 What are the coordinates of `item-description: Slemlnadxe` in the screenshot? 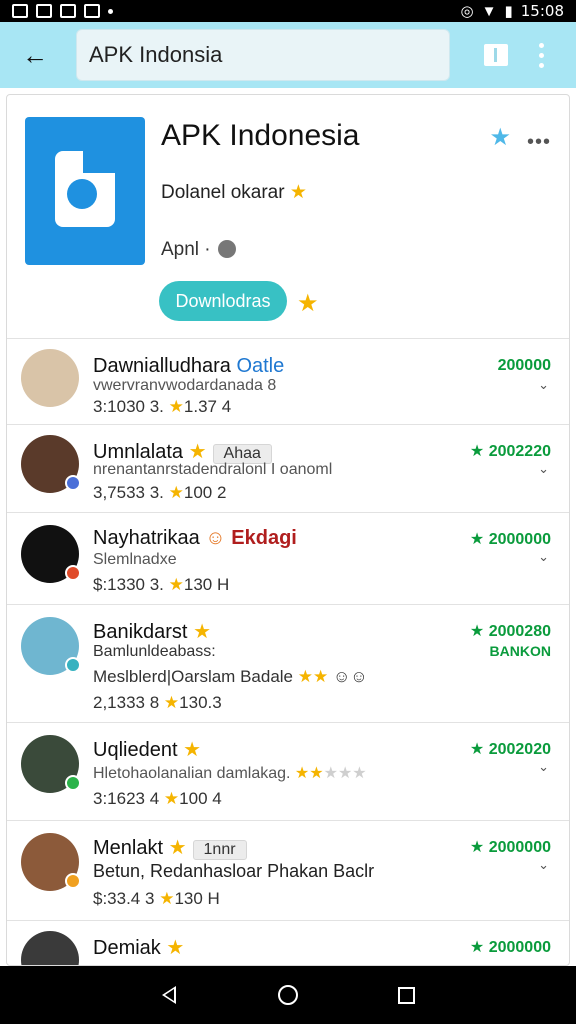 It's located at (135, 559).